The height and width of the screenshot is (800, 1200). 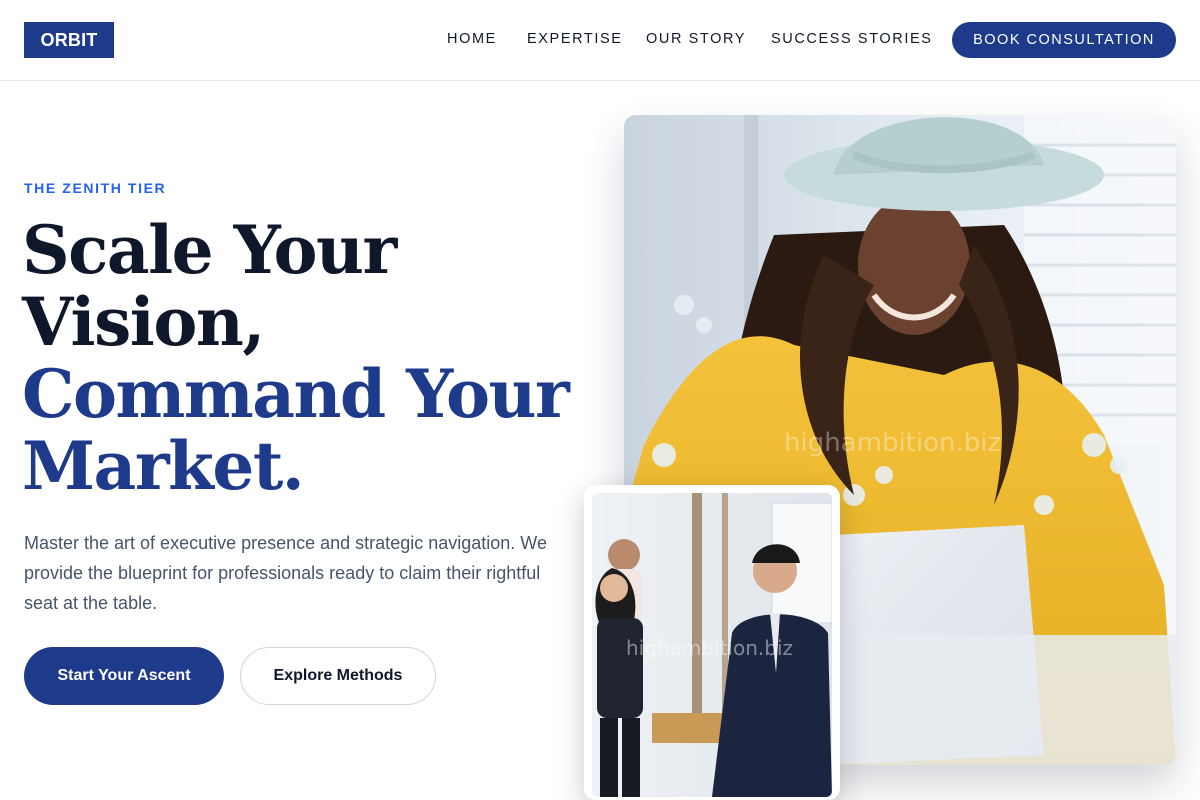 I want to click on nav-link-expertise: EXPERTISE, so click(x=575, y=39).